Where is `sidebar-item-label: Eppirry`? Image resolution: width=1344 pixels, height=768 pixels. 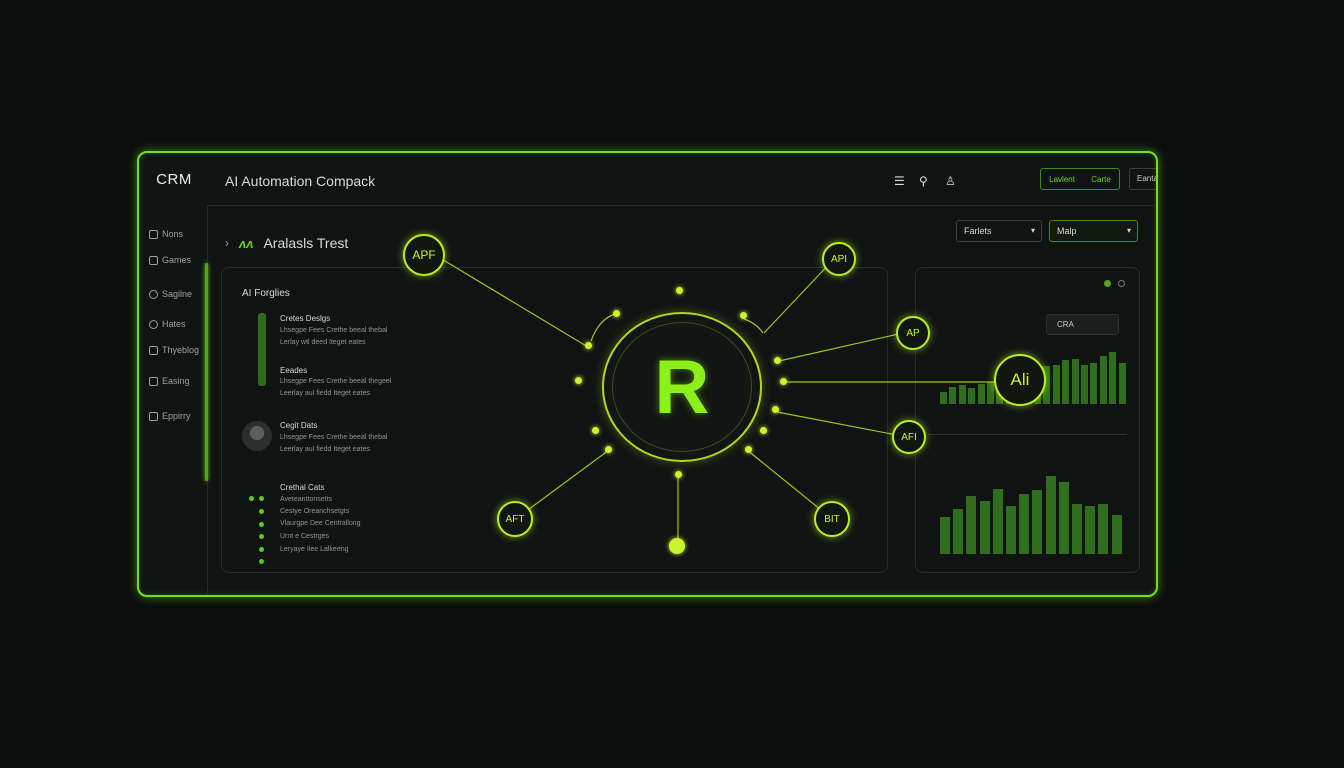
sidebar-item-label: Eppirry is located at coordinates (176, 416).